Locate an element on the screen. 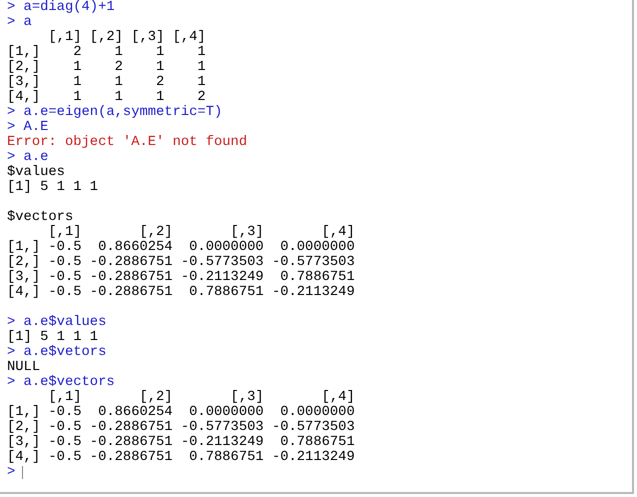 The image size is (637, 497). console-command: > A.E is located at coordinates (27, 127).